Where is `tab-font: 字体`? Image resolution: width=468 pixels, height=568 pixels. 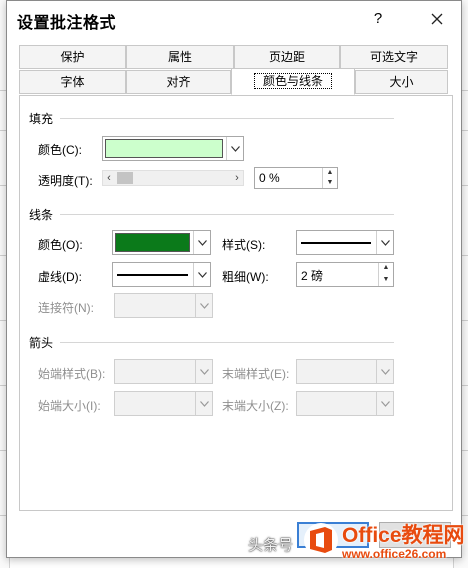
tab-font: 字体 is located at coordinates (72, 82).